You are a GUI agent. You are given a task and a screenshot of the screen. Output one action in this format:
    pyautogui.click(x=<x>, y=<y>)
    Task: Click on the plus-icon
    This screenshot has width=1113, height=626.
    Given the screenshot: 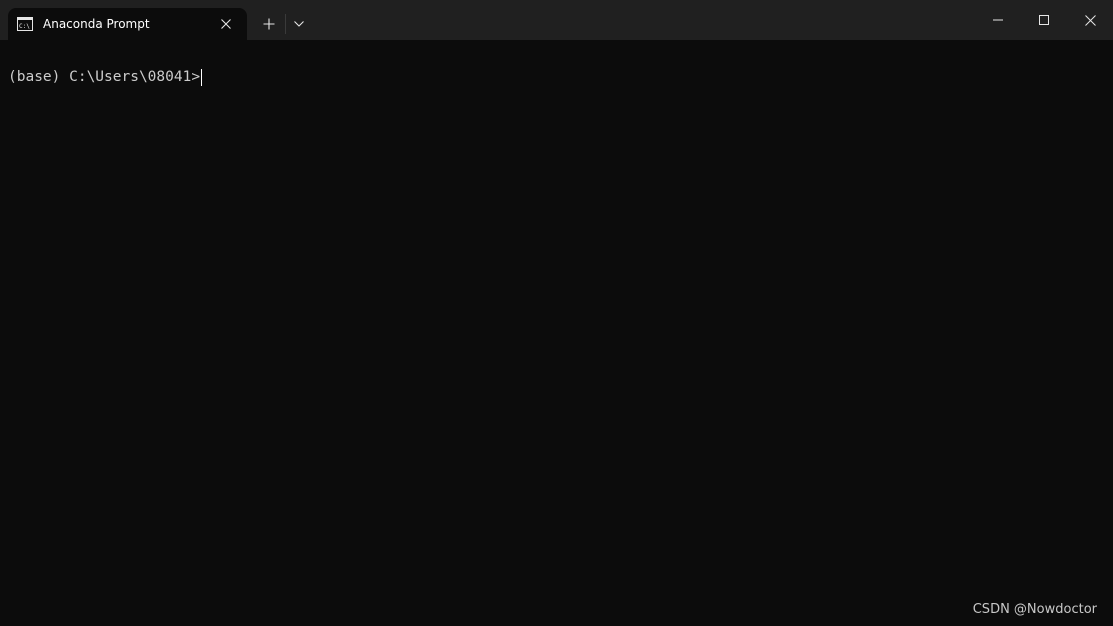 What is the action you would take?
    pyautogui.click(x=269, y=24)
    